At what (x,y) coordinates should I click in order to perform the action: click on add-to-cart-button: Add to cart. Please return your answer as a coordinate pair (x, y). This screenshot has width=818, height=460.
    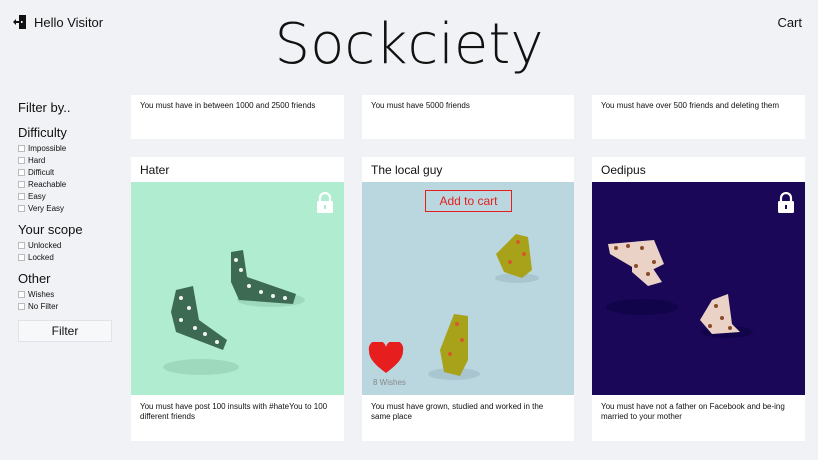
    Looking at the image, I should click on (468, 201).